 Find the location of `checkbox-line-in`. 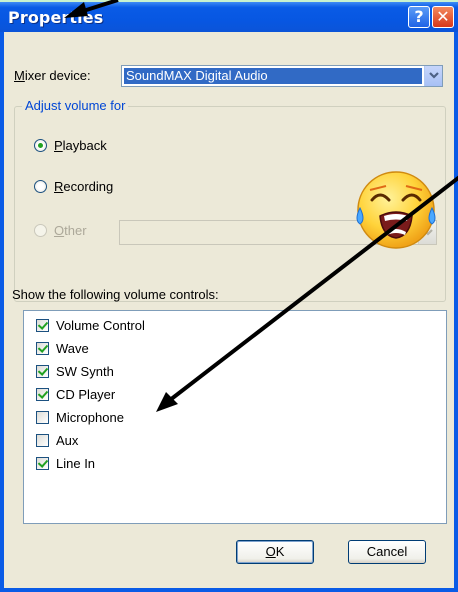

checkbox-line-in is located at coordinates (42, 463).